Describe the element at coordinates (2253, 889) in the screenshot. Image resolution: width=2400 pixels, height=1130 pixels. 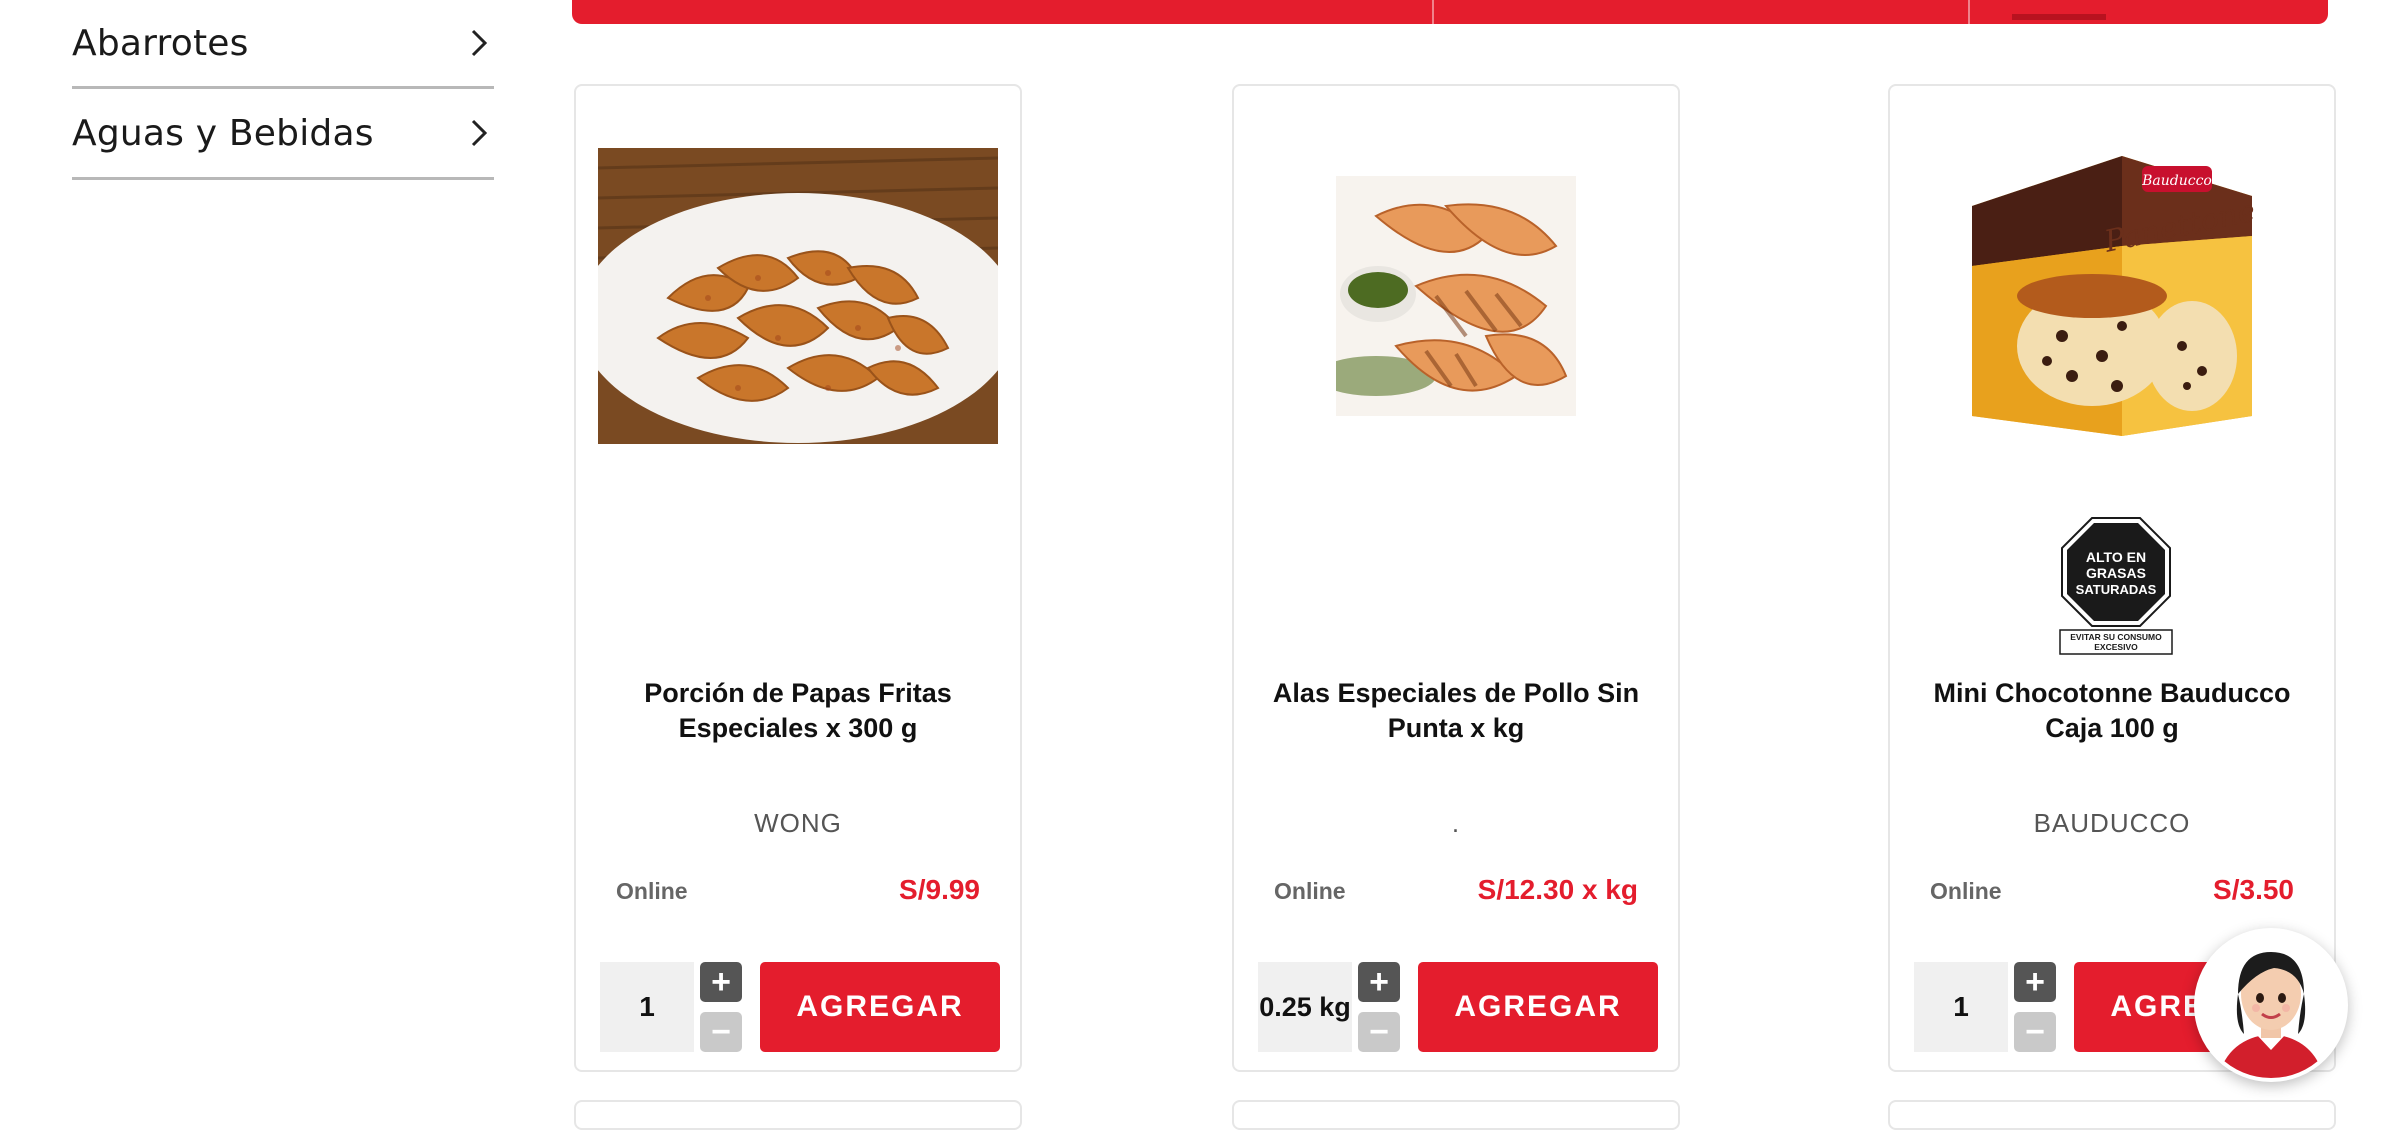
I see `product-price: S/3.50` at that location.